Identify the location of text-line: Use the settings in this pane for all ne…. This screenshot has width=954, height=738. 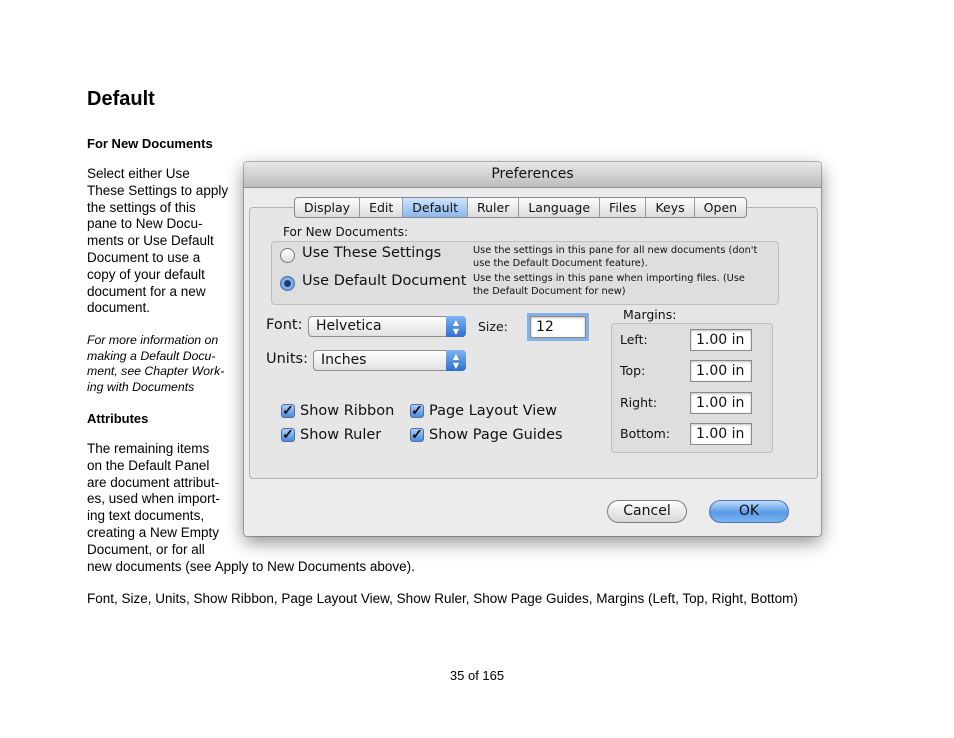
(615, 250).